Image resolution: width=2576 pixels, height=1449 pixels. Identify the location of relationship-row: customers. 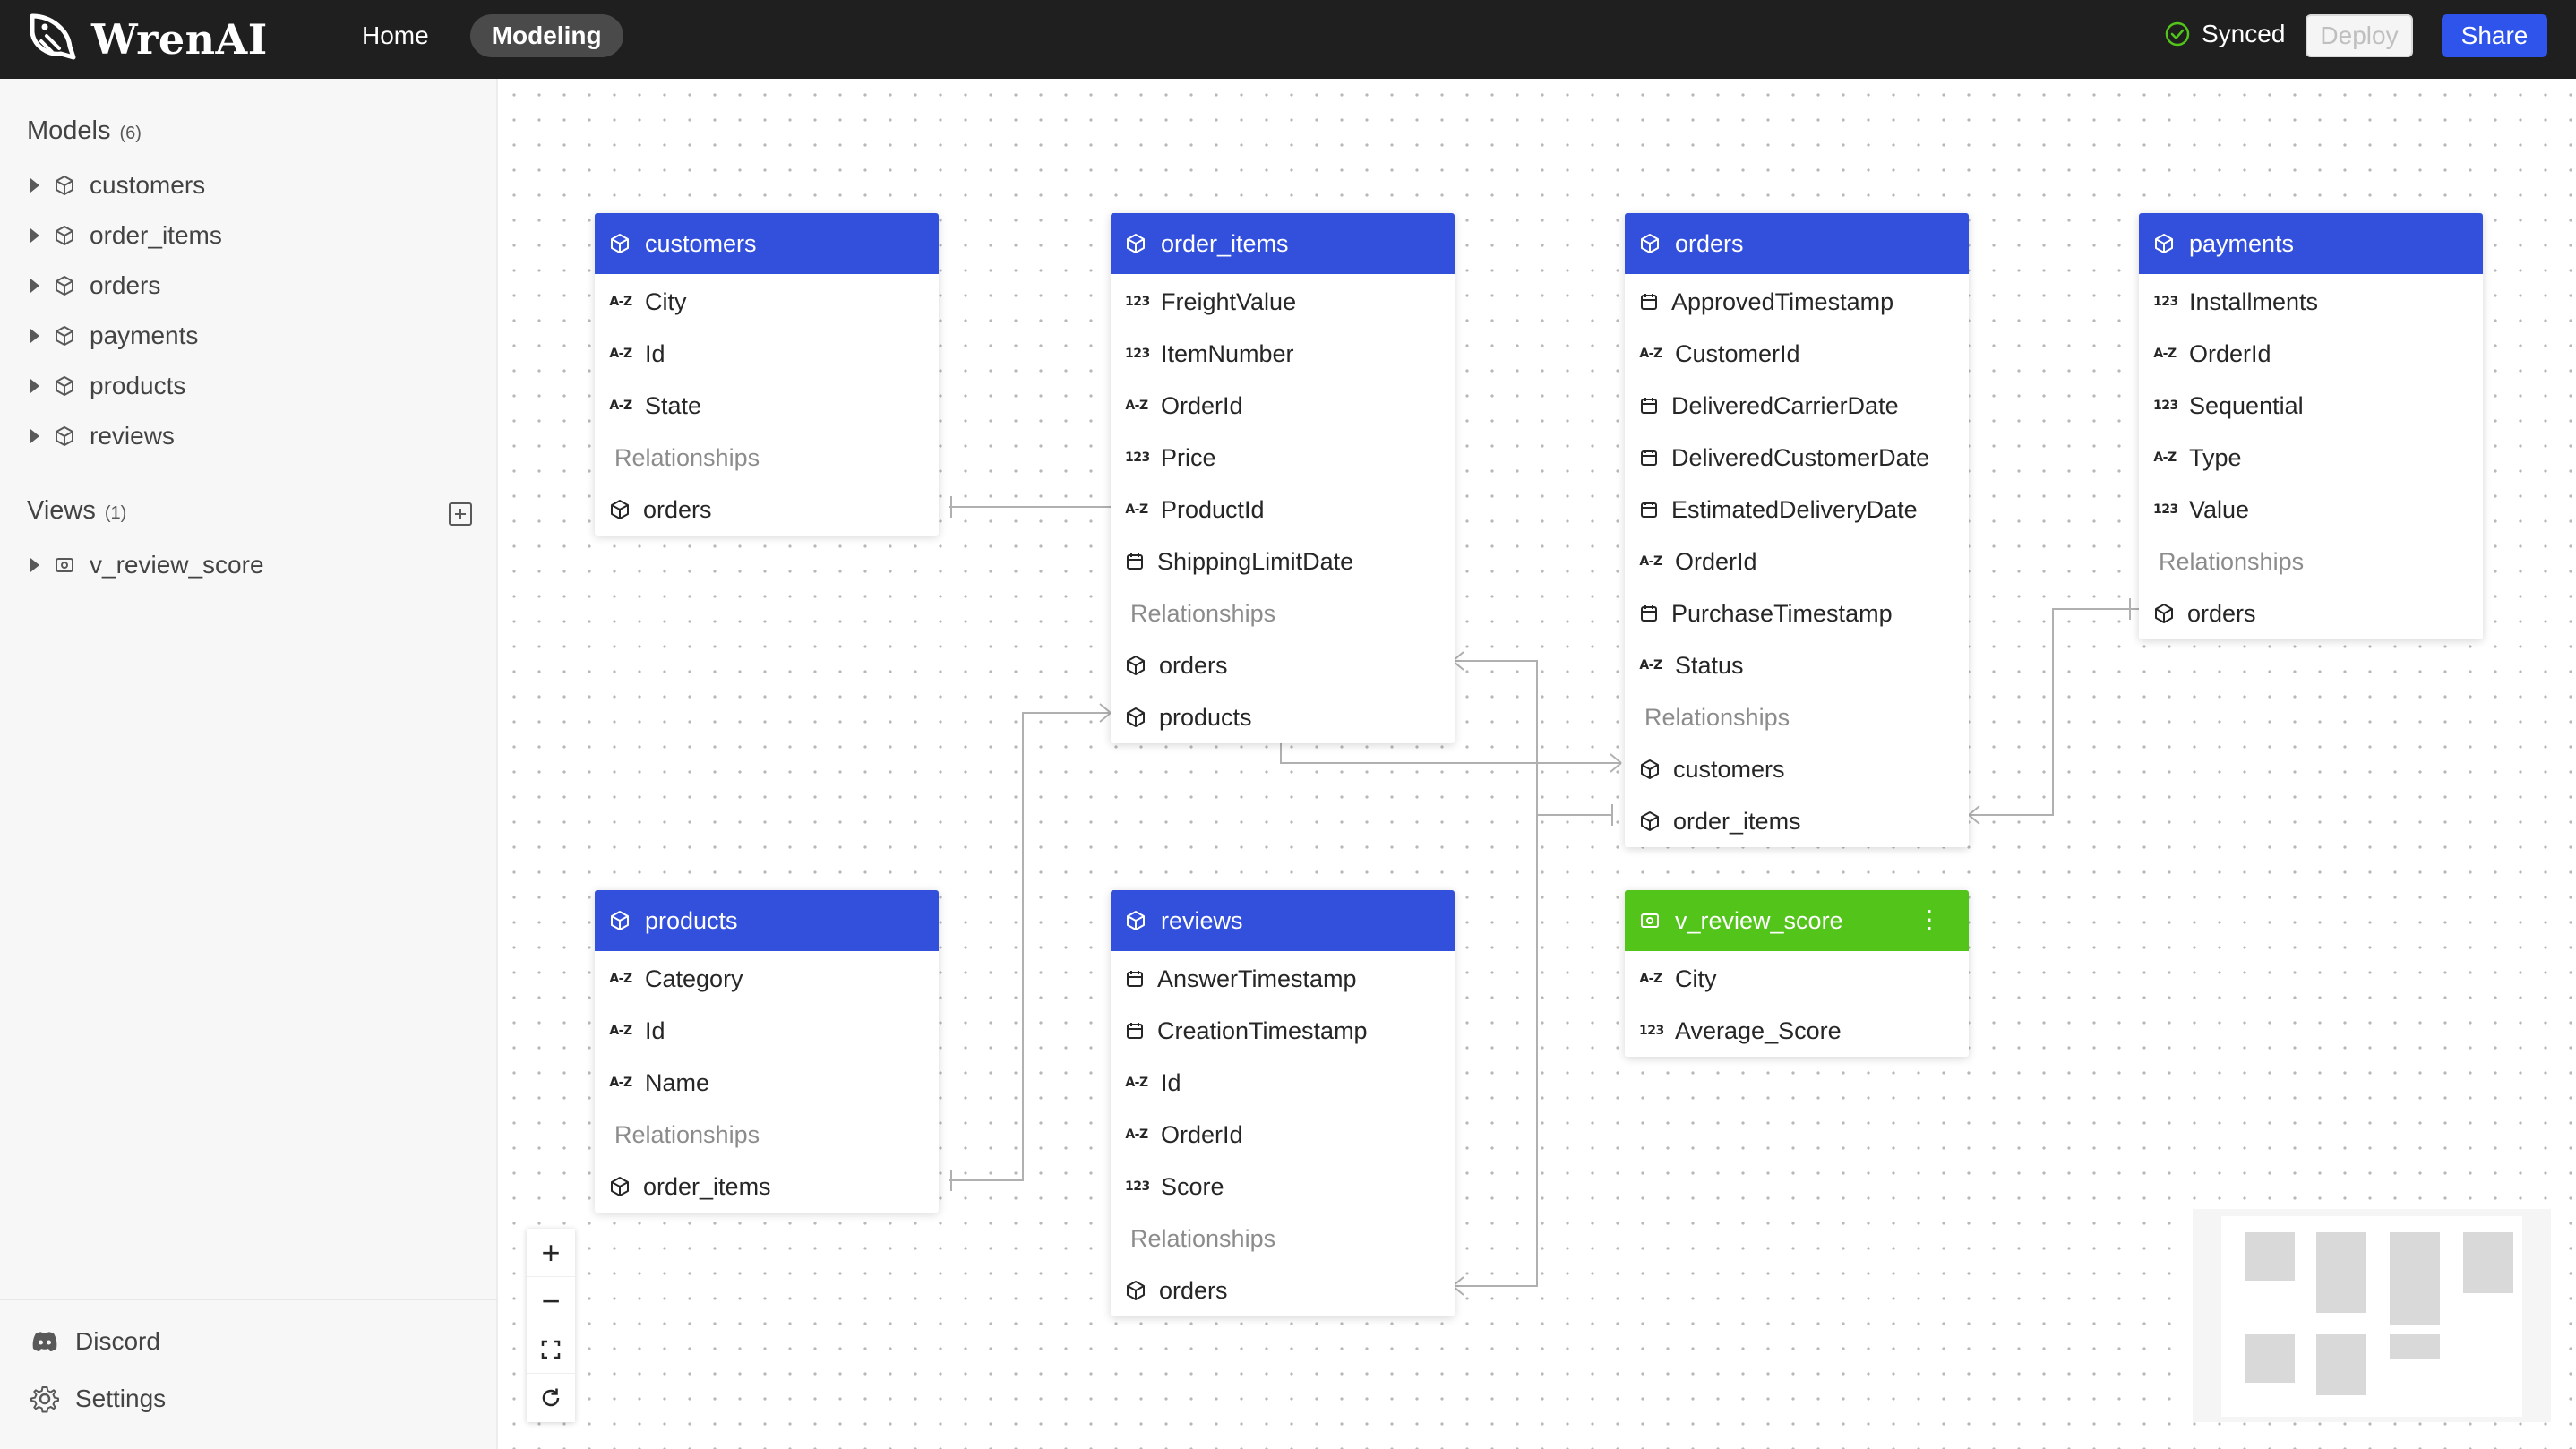
(1797, 769).